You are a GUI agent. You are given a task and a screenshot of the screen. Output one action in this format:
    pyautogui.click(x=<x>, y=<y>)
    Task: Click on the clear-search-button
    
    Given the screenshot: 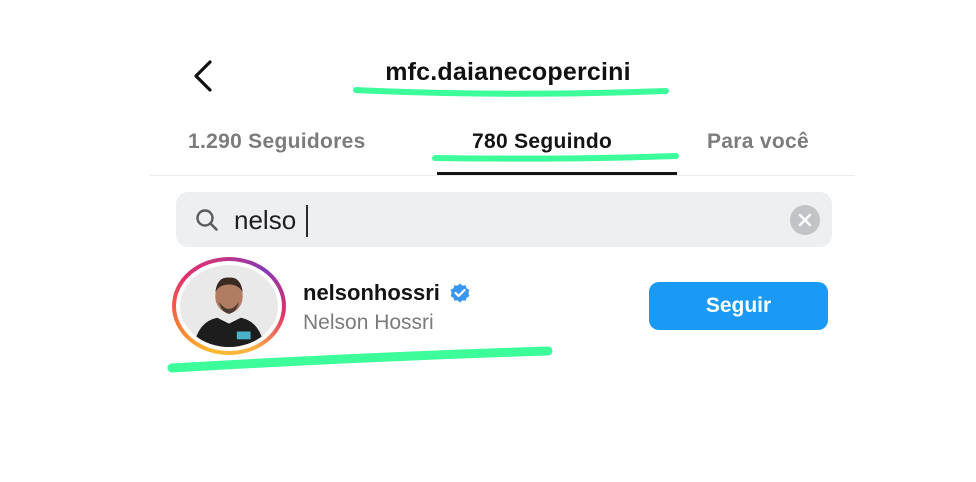 What is the action you would take?
    pyautogui.click(x=805, y=220)
    